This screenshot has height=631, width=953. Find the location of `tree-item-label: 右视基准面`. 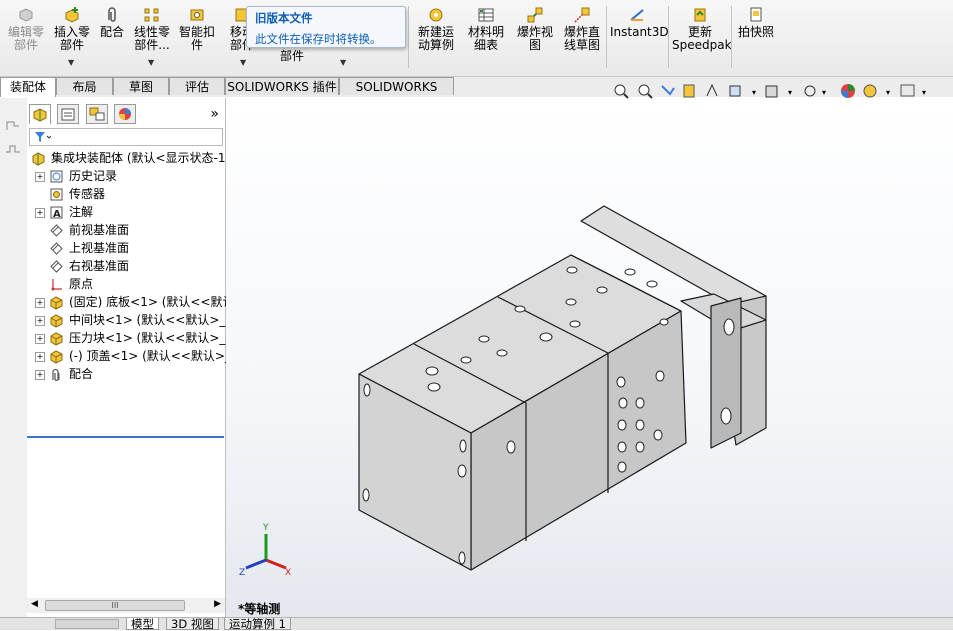

tree-item-label: 右视基准面 is located at coordinates (99, 266).